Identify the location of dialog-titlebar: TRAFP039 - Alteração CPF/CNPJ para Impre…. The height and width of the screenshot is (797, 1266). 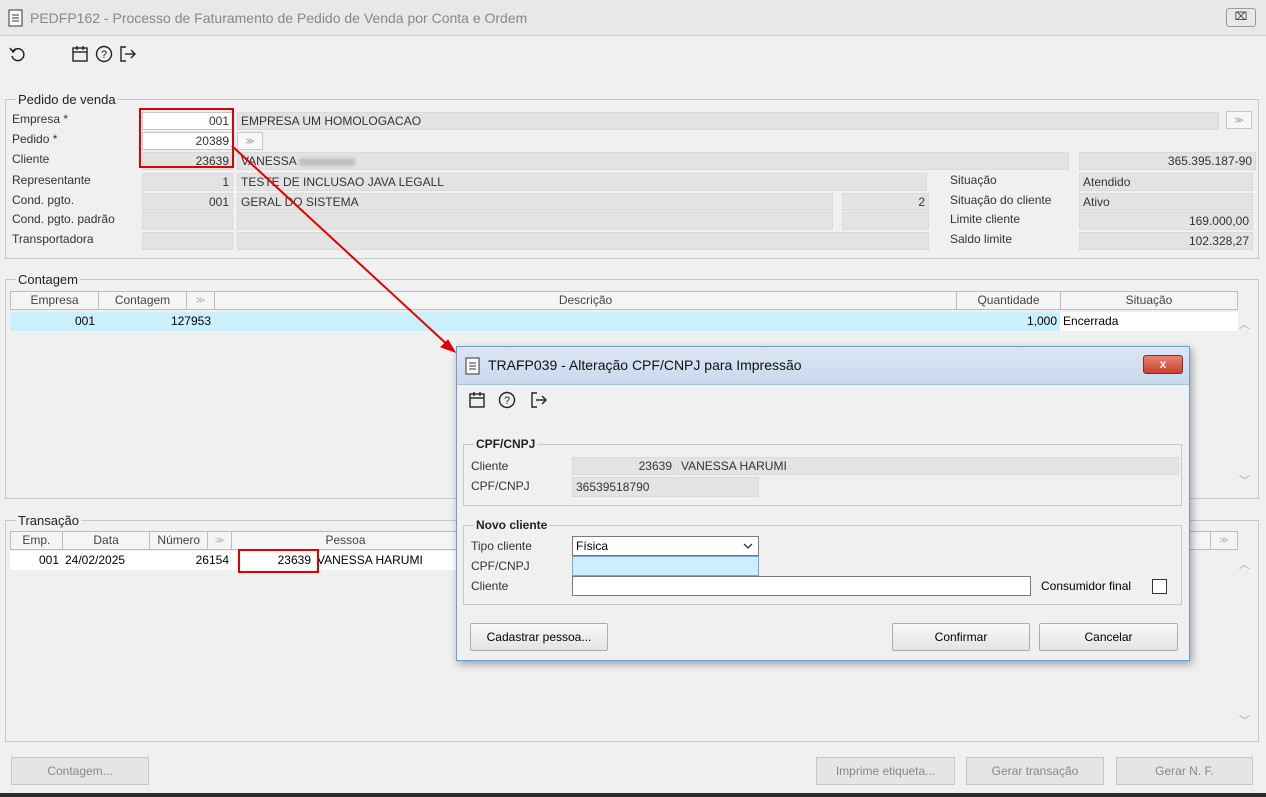
(823, 366).